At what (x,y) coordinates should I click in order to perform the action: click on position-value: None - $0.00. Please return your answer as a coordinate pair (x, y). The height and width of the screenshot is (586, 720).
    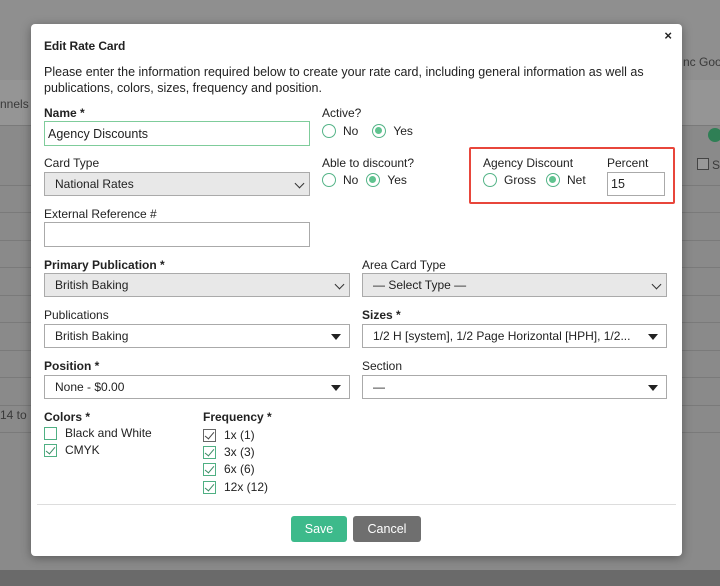
    Looking at the image, I should click on (90, 387).